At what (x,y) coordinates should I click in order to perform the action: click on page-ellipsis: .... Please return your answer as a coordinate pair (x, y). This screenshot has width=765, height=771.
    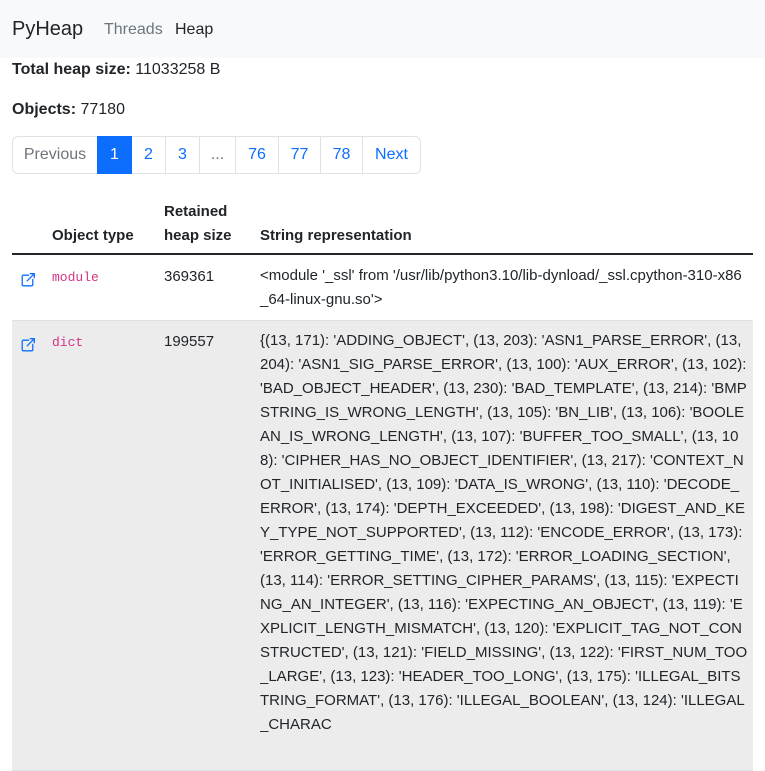
    Looking at the image, I should click on (217, 155).